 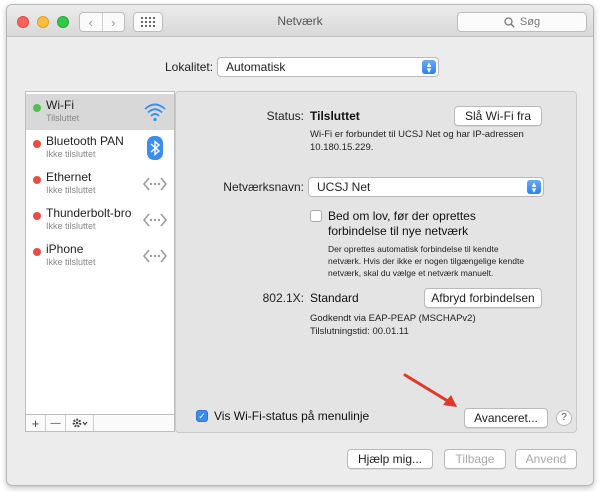 I want to click on connection-time: Tilslutningstid: 00.01.11, so click(x=359, y=331).